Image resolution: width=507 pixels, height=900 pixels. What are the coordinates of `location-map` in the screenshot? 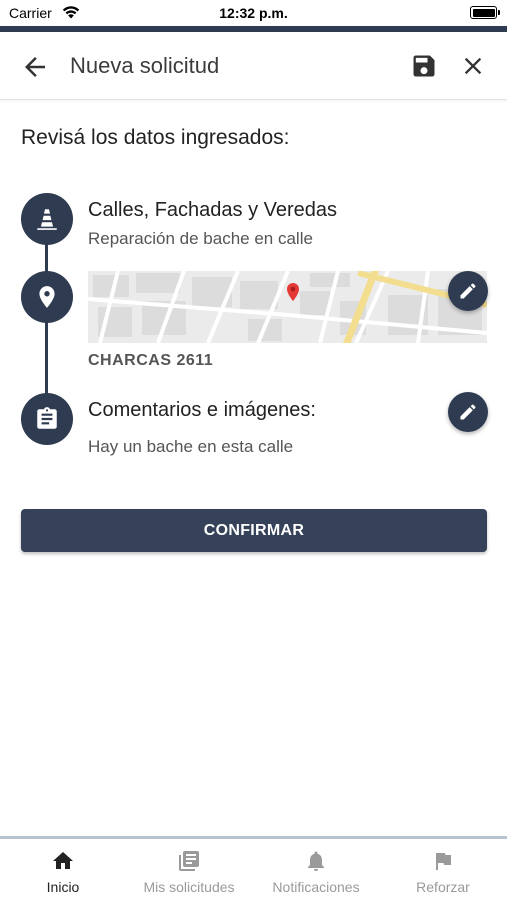 It's located at (287, 307).